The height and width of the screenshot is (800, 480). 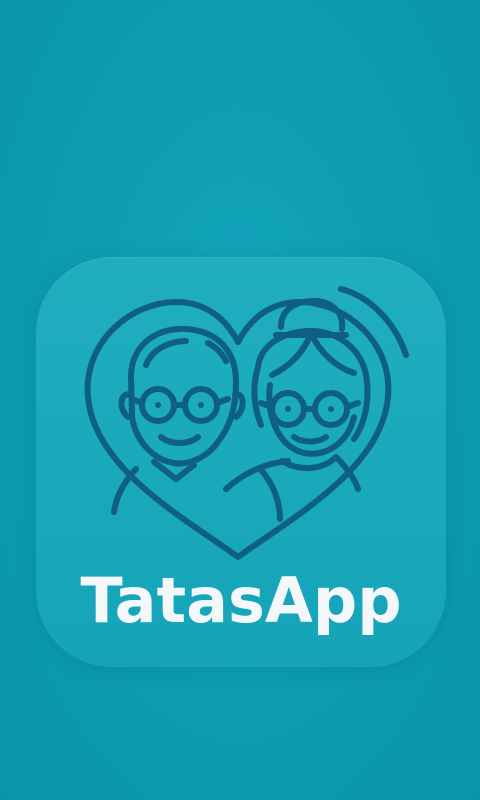 I want to click on app-name: TatasApp, so click(x=241, y=600).